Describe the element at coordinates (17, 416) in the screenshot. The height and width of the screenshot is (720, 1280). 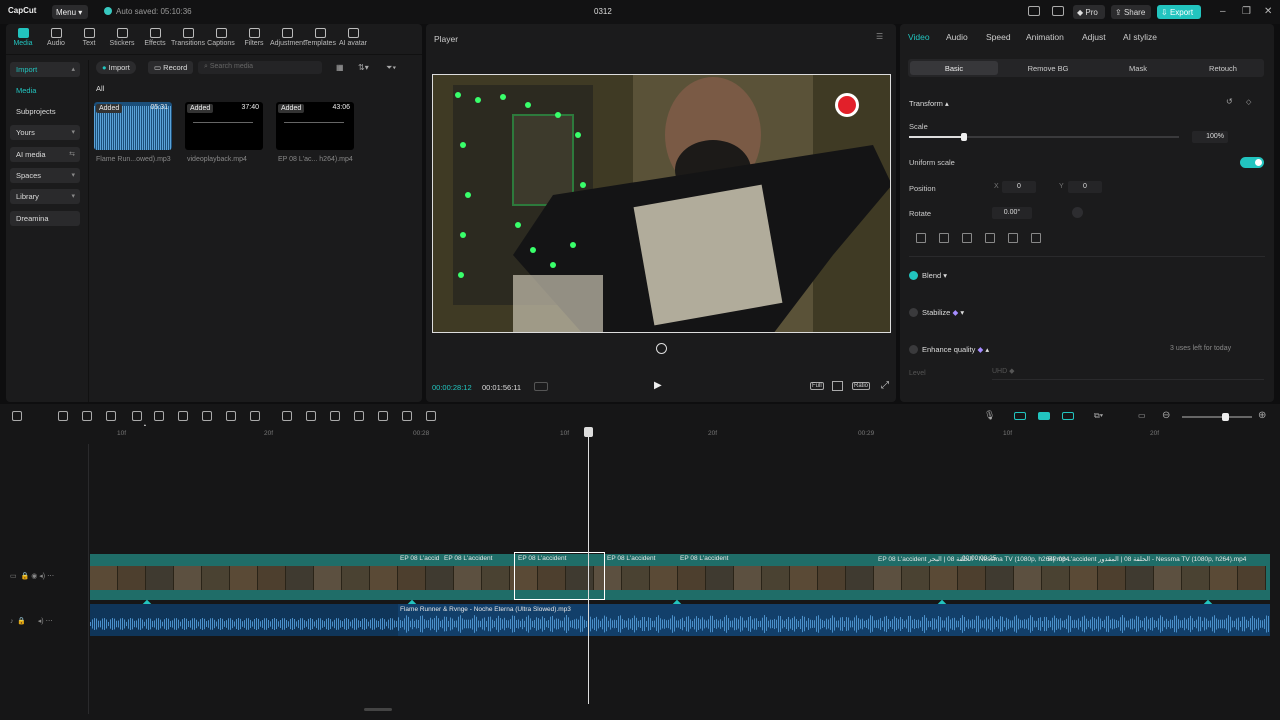
I see `select-tool-icon` at that location.